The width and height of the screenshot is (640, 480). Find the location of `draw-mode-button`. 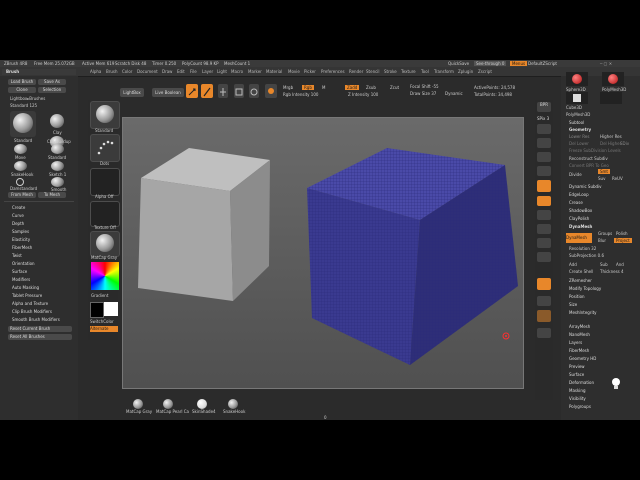

draw-mode-button is located at coordinates (207, 91).